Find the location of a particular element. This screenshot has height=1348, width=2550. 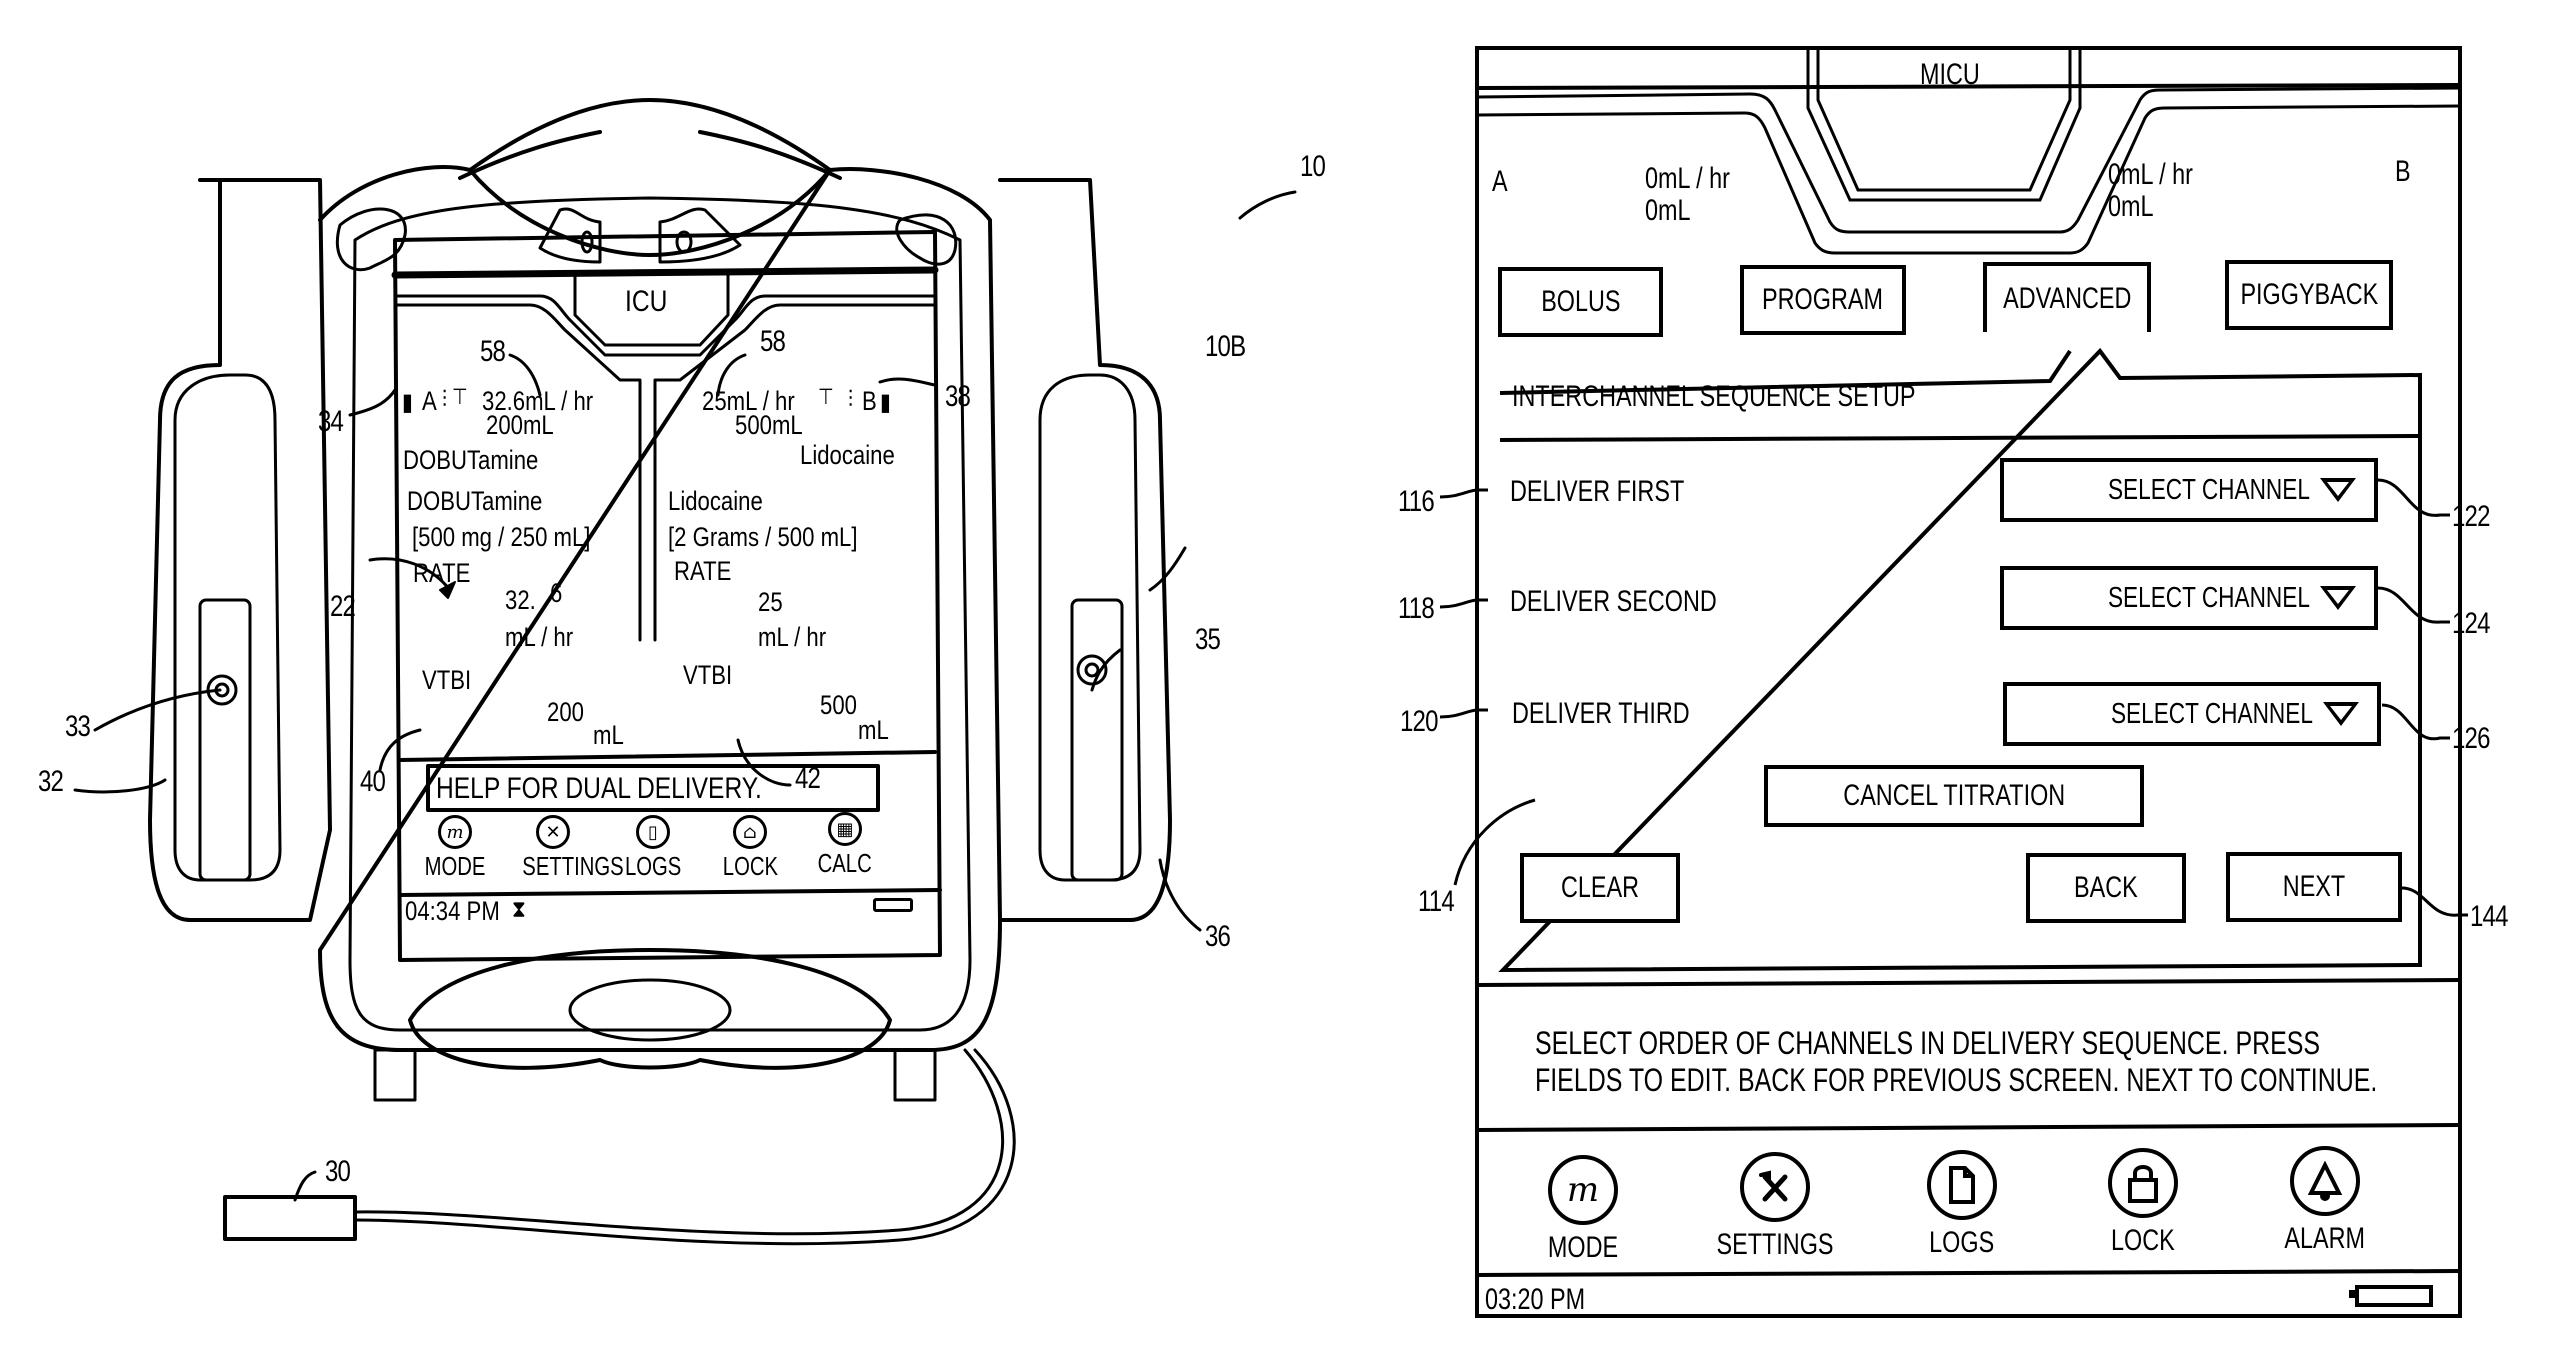

deliver-first-select: SELECT CHANNEL is located at coordinates (2189, 490).